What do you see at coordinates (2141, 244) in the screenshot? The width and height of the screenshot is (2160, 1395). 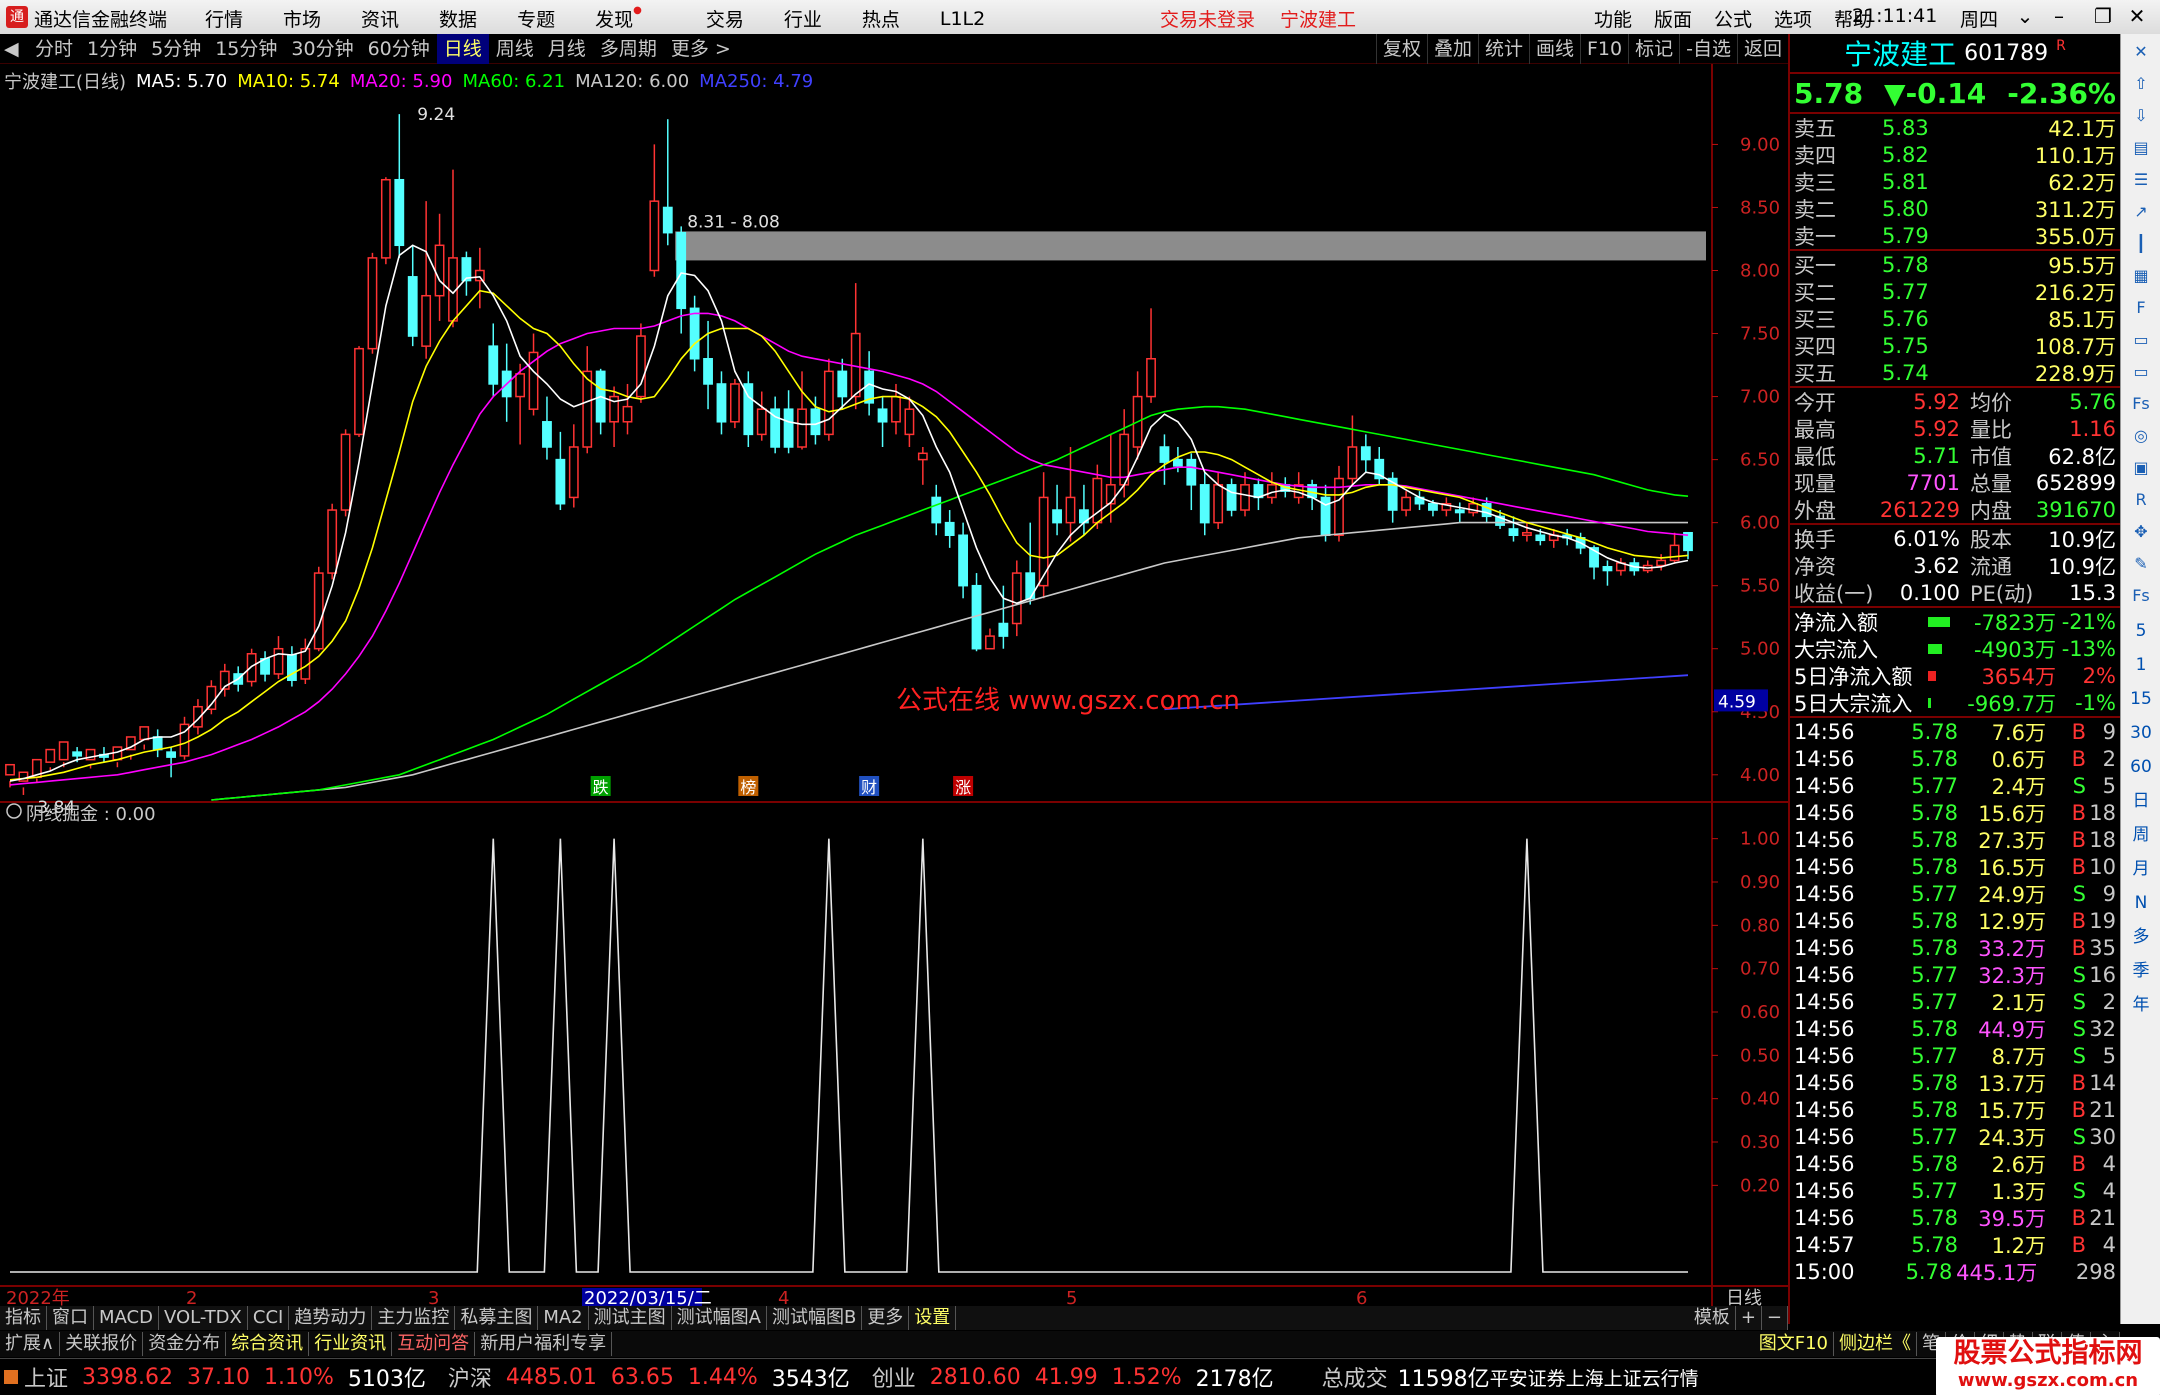 I see `candle-icon: ┃` at bounding box center [2141, 244].